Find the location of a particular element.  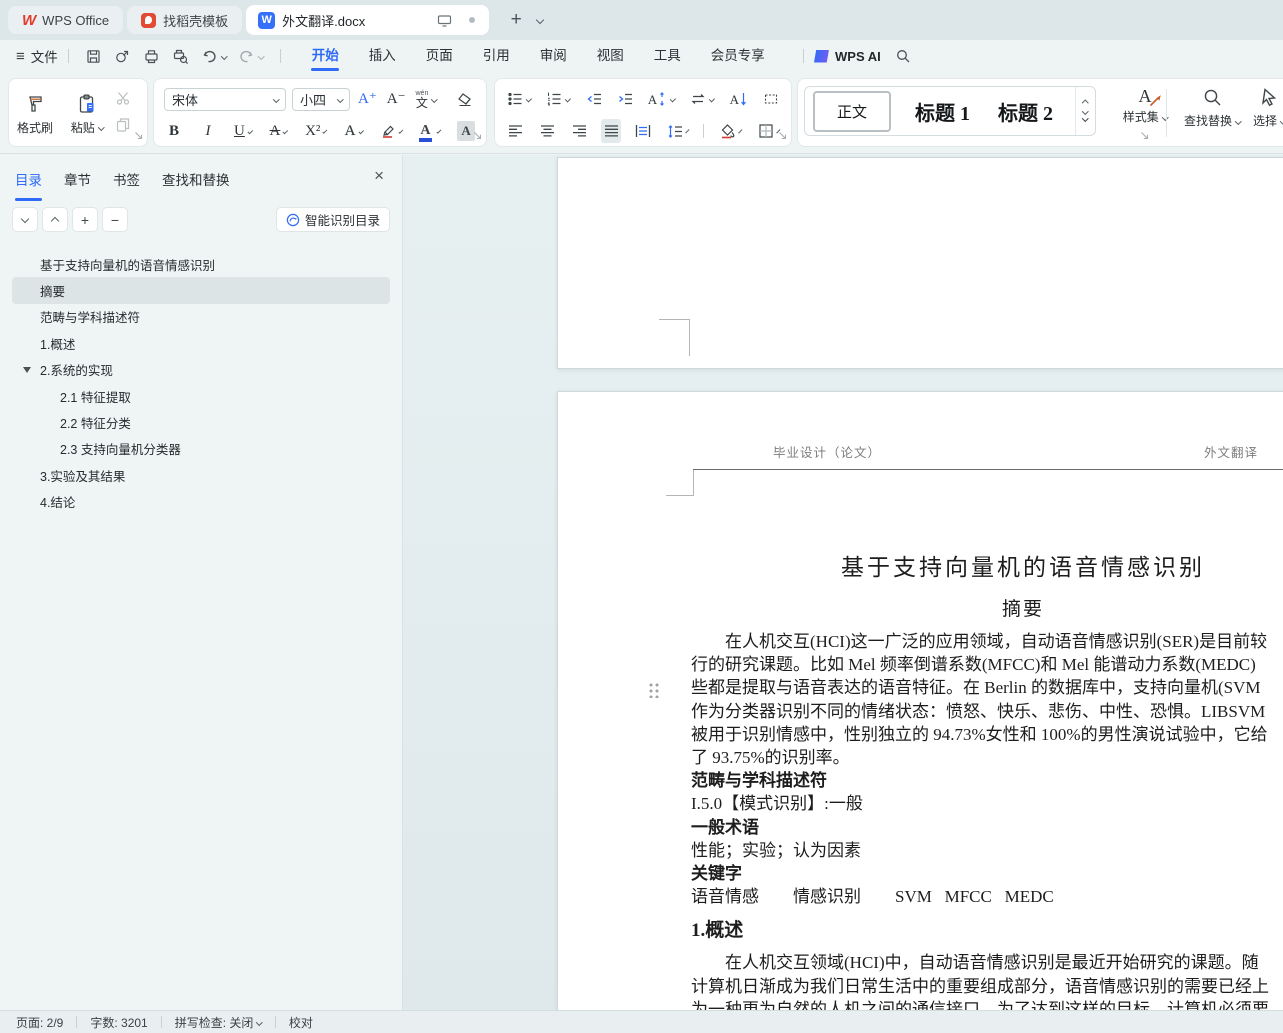

toc-item-abstract-selected: 摘要 is located at coordinates (201, 290).